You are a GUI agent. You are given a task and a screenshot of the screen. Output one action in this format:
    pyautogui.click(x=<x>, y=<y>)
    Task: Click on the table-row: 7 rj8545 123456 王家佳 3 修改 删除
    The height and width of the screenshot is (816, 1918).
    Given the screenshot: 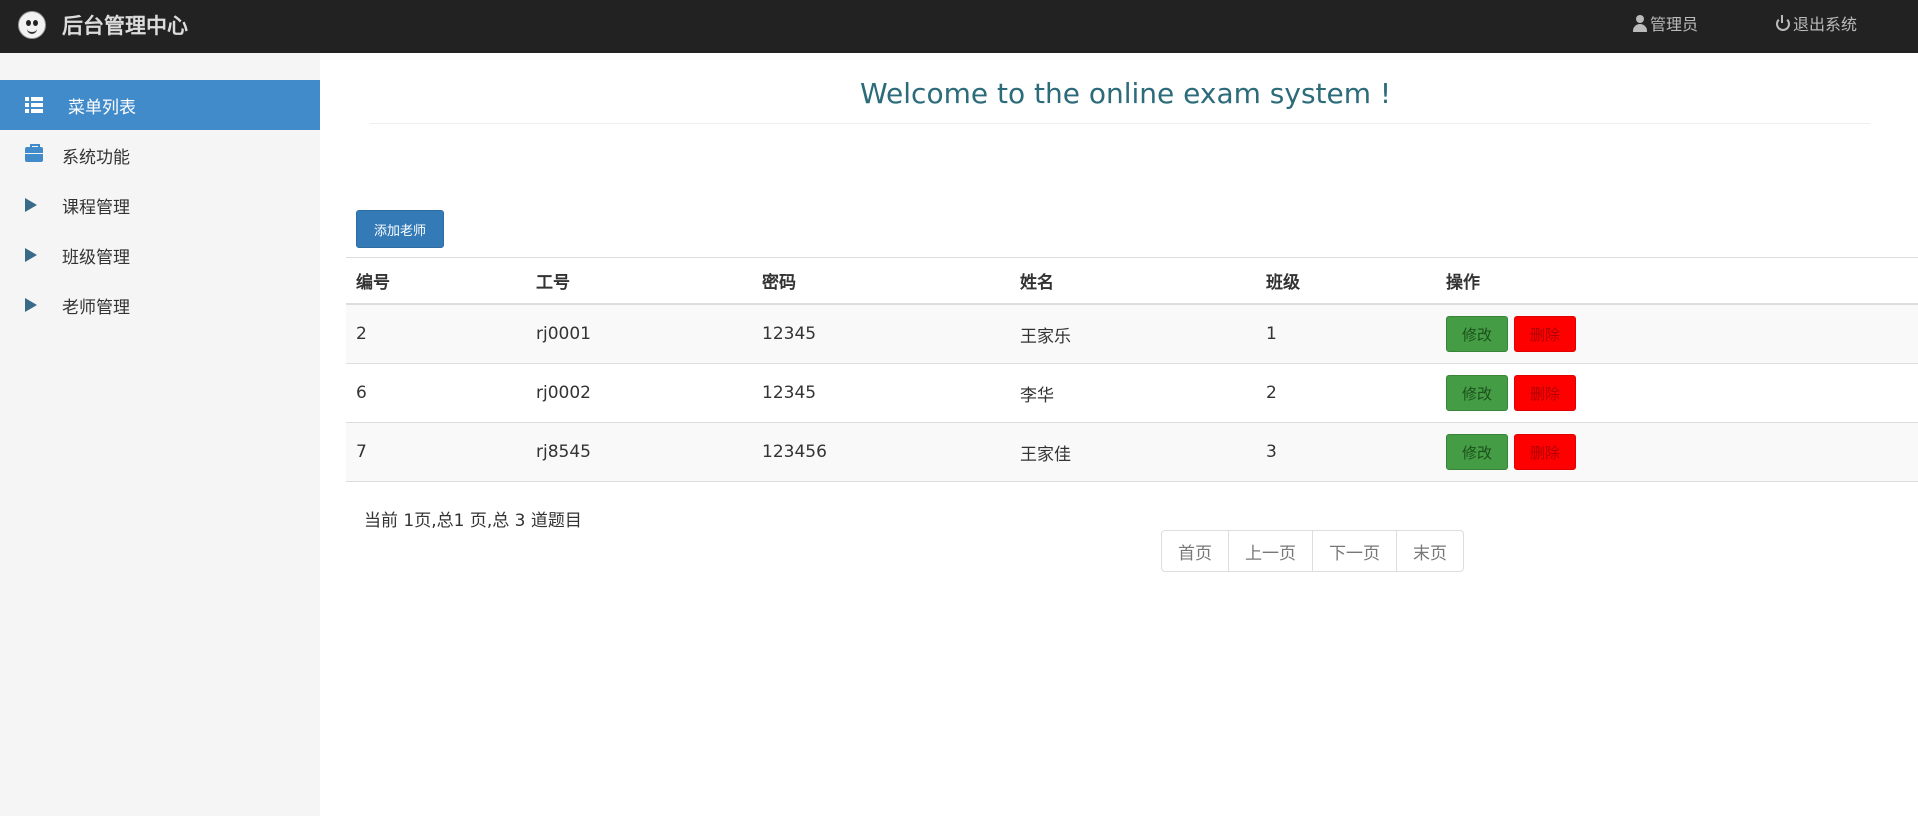 What is the action you would take?
    pyautogui.click(x=1132, y=452)
    